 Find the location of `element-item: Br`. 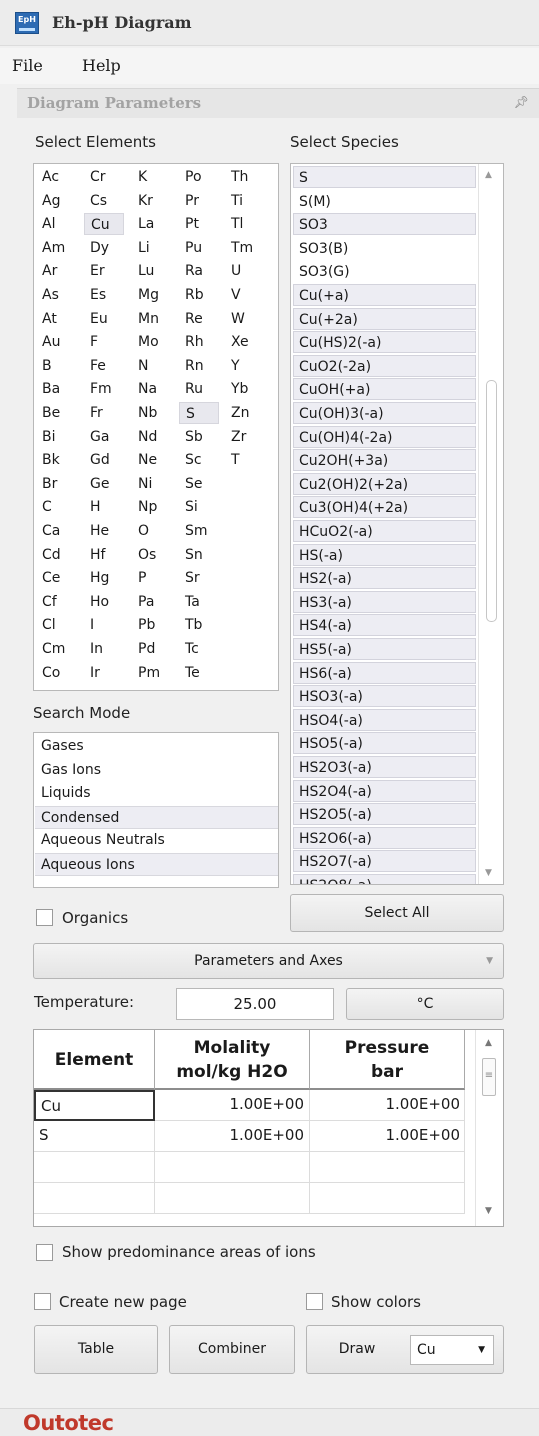

element-item: Br is located at coordinates (56, 484).